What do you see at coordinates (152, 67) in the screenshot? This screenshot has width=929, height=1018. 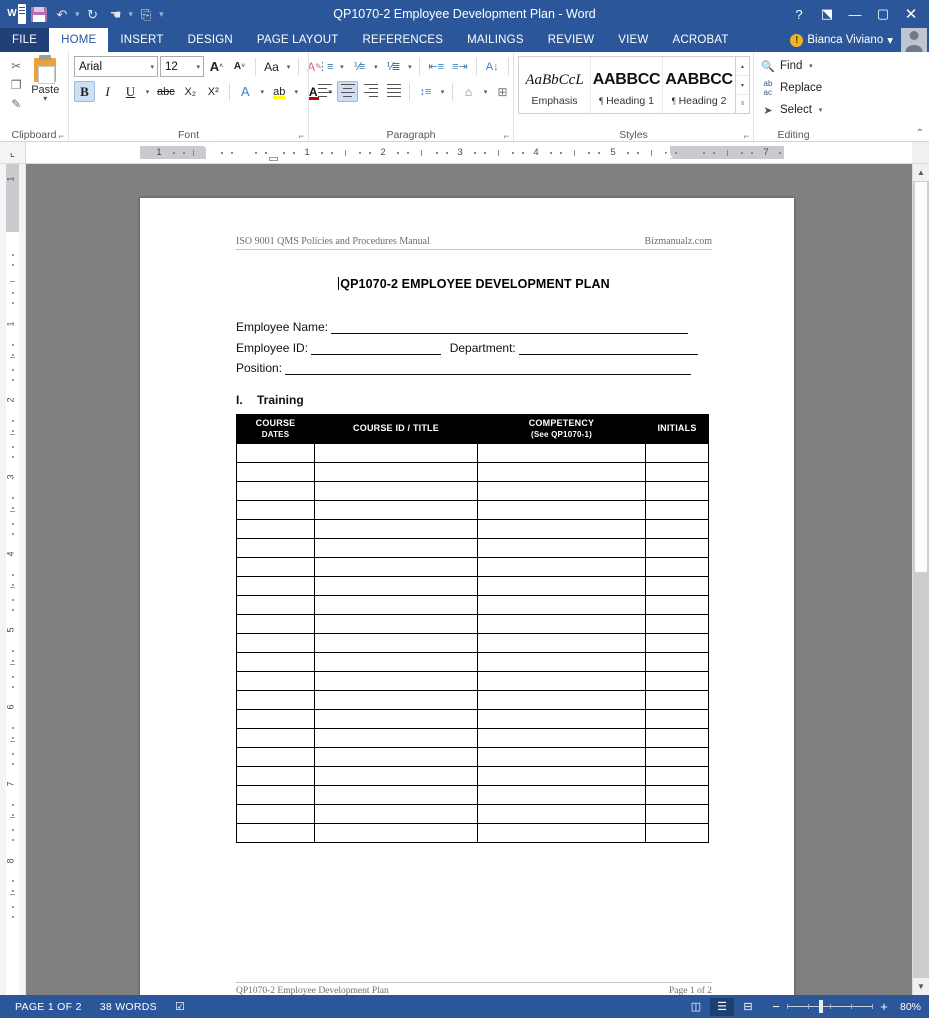 I see `font-name-dropdown-icon: ▾` at bounding box center [152, 67].